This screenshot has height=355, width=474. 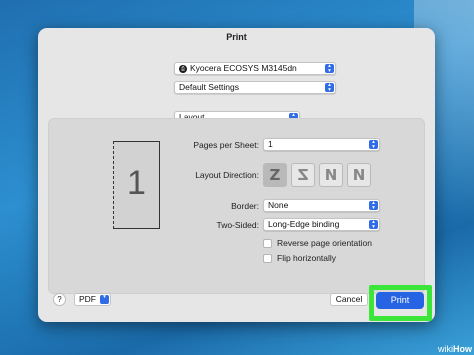 What do you see at coordinates (255, 87) in the screenshot?
I see `presets-select: Default Settings ▴ ▾` at bounding box center [255, 87].